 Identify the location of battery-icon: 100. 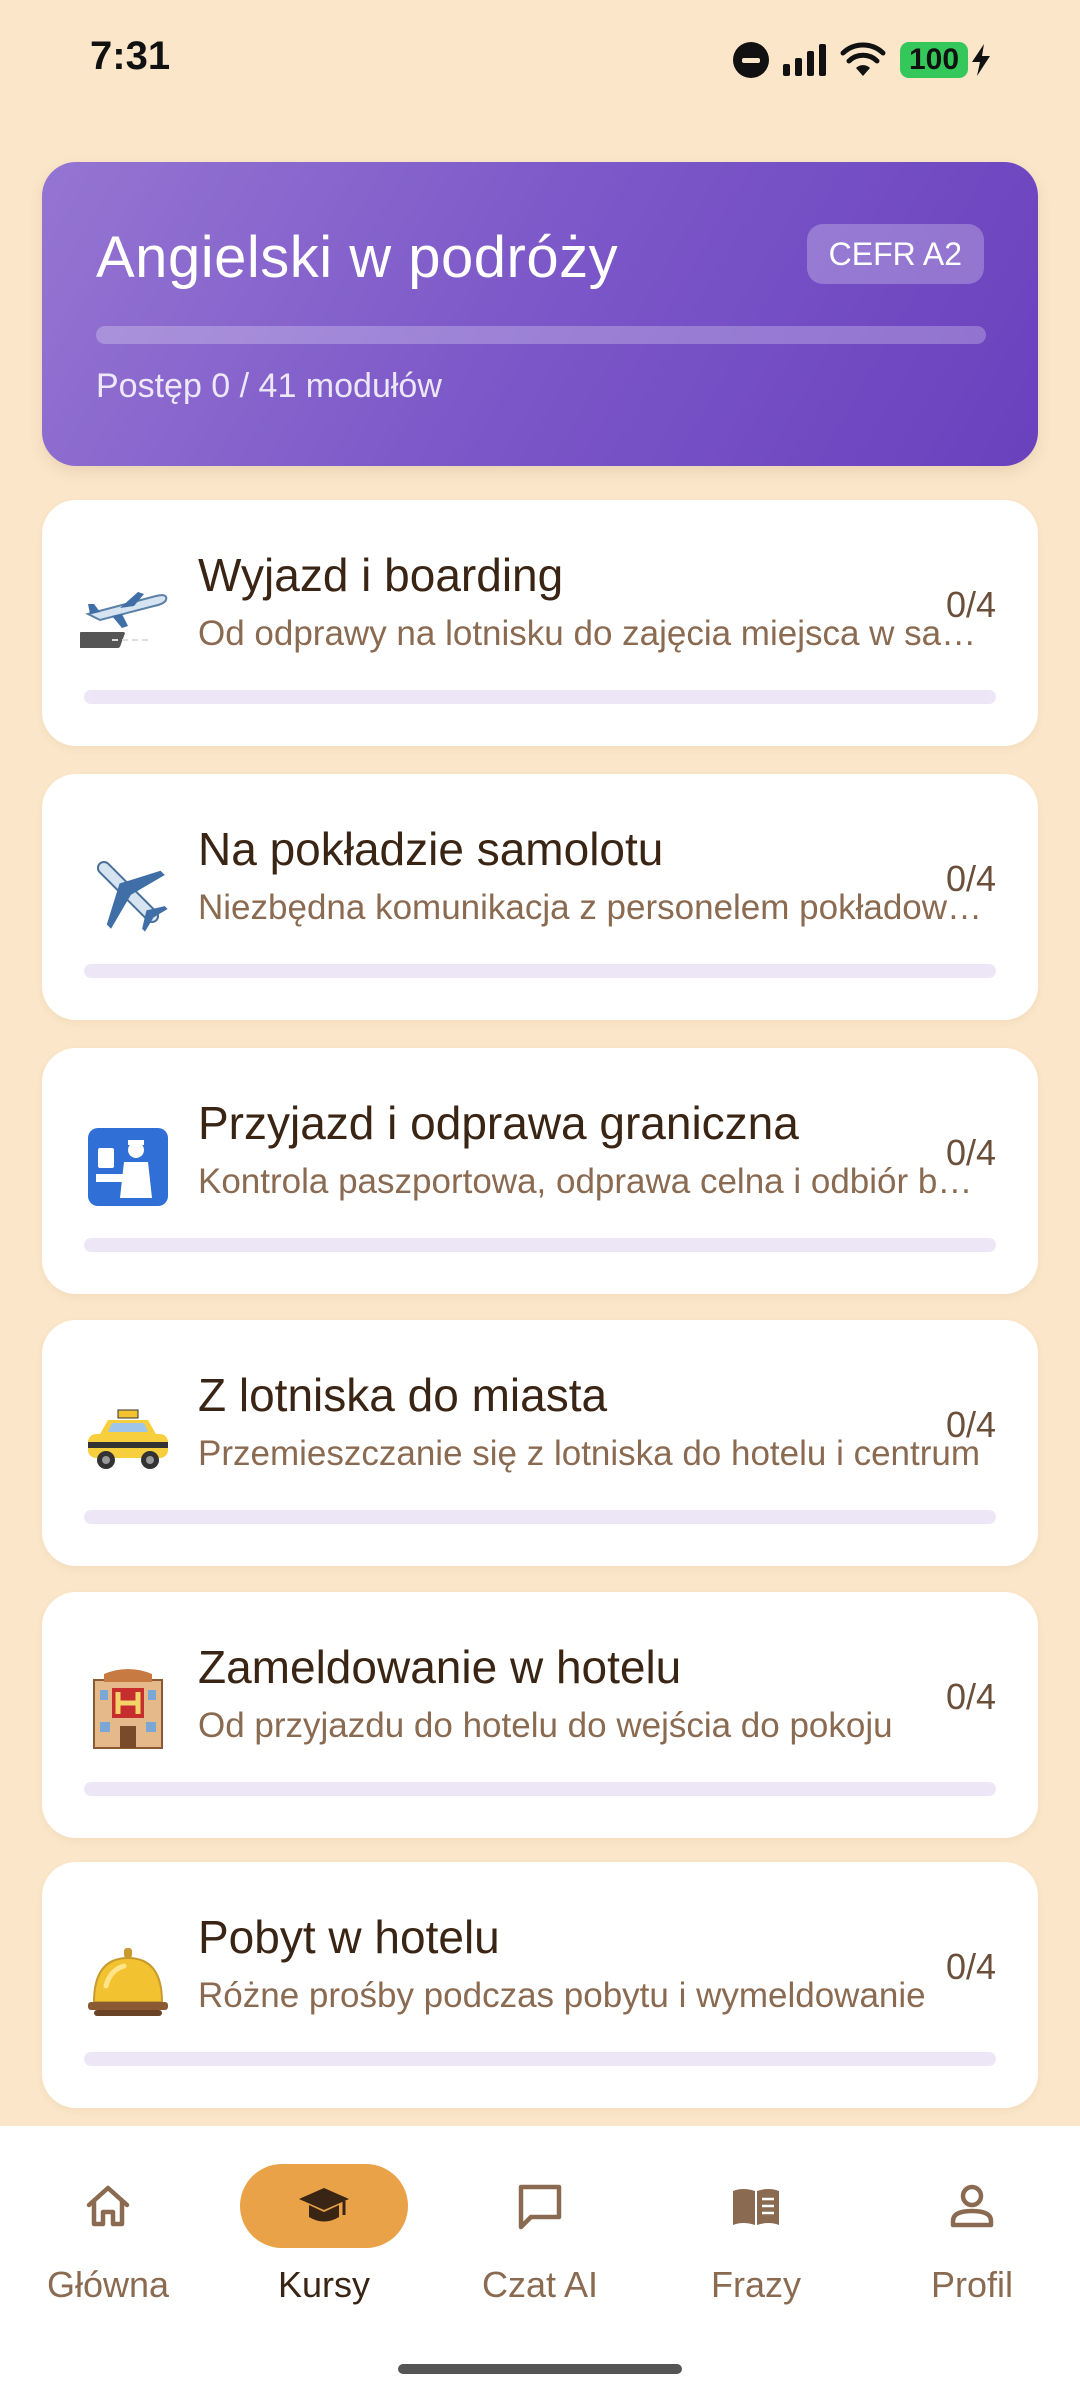
(946, 60).